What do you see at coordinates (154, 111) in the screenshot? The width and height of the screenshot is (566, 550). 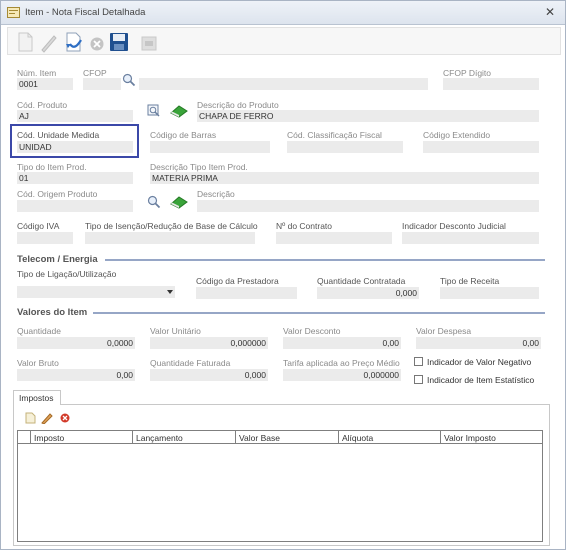 I see `lookup-icon` at bounding box center [154, 111].